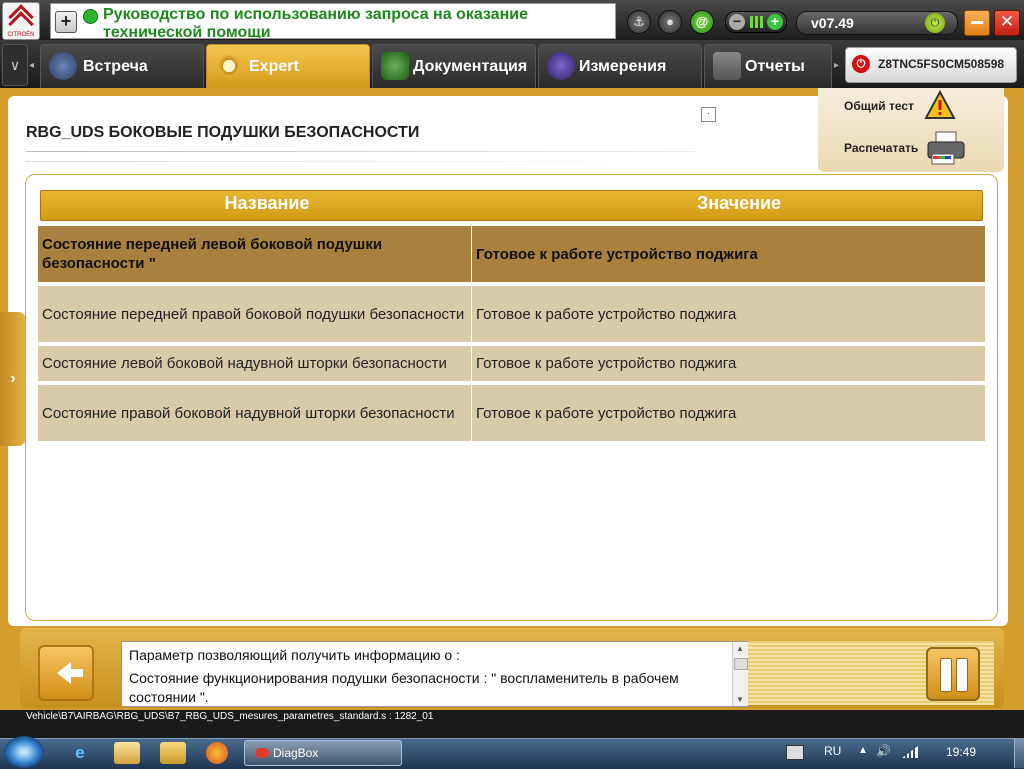 This screenshot has width=1024, height=769. I want to click on tab-label: Expert, so click(274, 66).